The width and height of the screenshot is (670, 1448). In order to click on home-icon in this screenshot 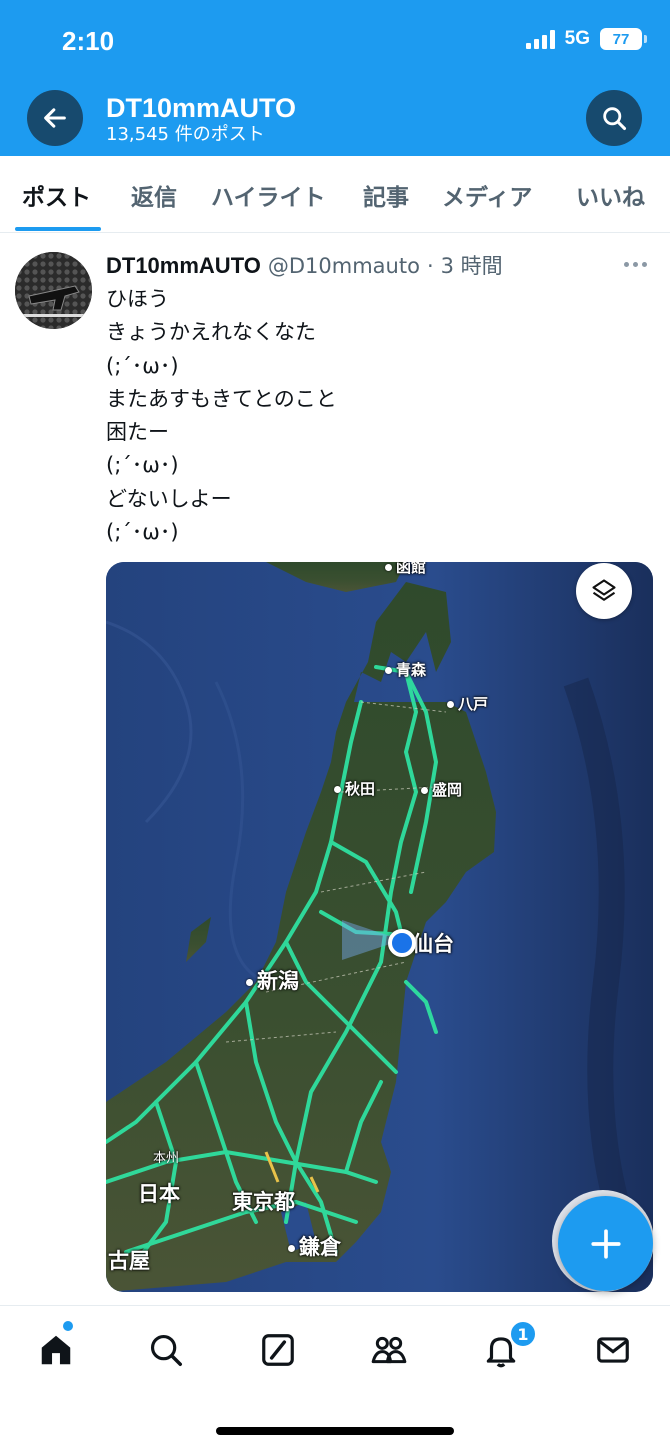, I will do `click(56, 1350)`.